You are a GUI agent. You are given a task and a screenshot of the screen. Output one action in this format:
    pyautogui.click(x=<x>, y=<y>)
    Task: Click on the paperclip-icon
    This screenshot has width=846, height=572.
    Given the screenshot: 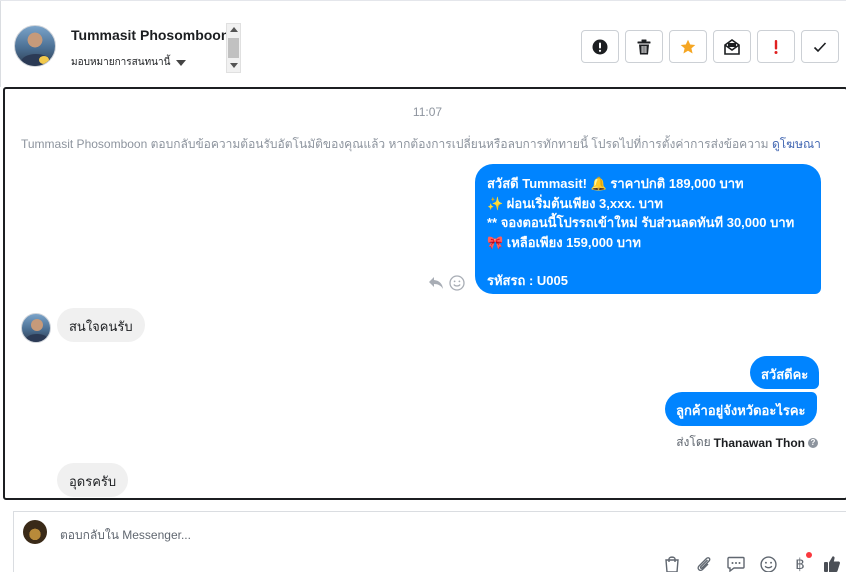 What is the action you would take?
    pyautogui.click(x=704, y=564)
    